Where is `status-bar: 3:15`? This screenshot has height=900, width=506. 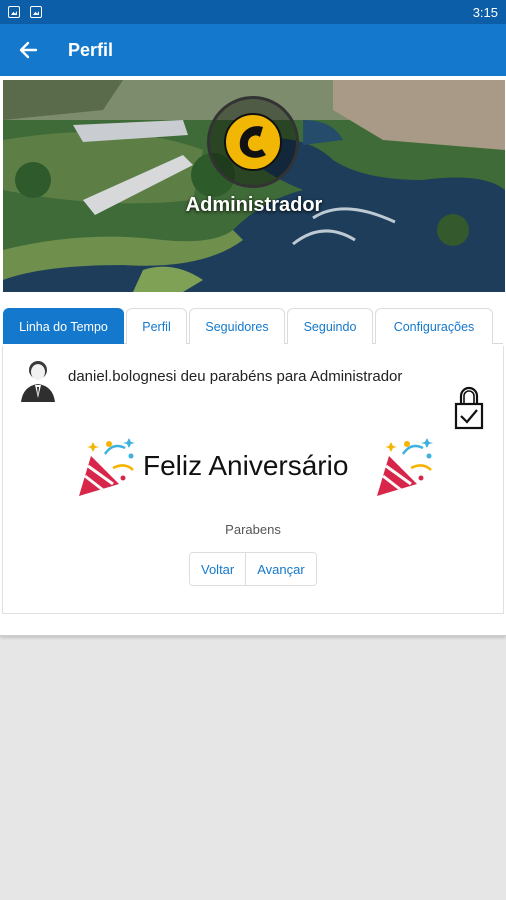
status-bar: 3:15 is located at coordinates (253, 12).